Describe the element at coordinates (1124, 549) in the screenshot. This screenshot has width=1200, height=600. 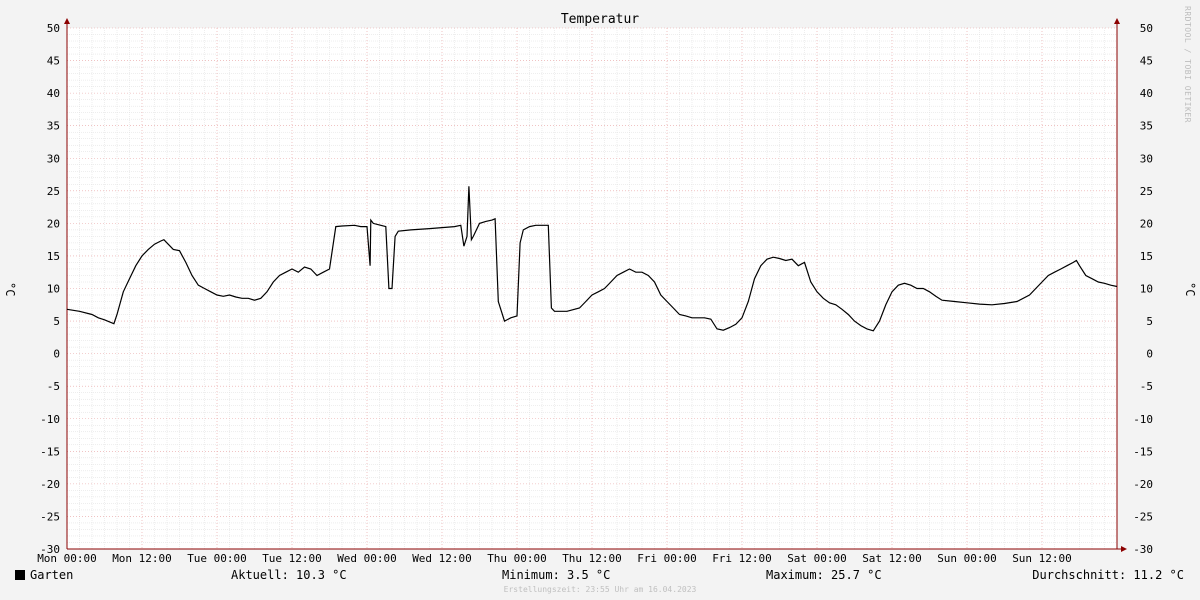
I see `x-axis-arrow` at that location.